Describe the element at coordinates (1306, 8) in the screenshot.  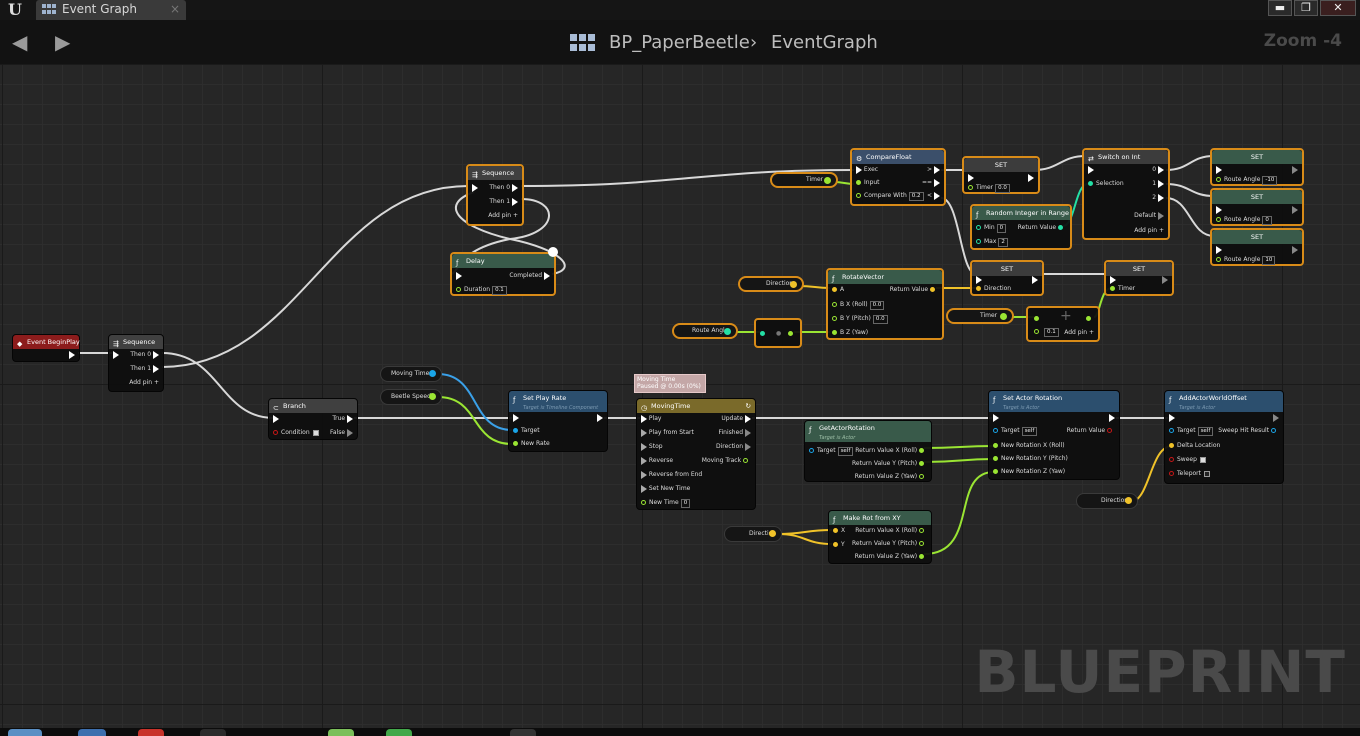
I see `maximize-button: ❐` at that location.